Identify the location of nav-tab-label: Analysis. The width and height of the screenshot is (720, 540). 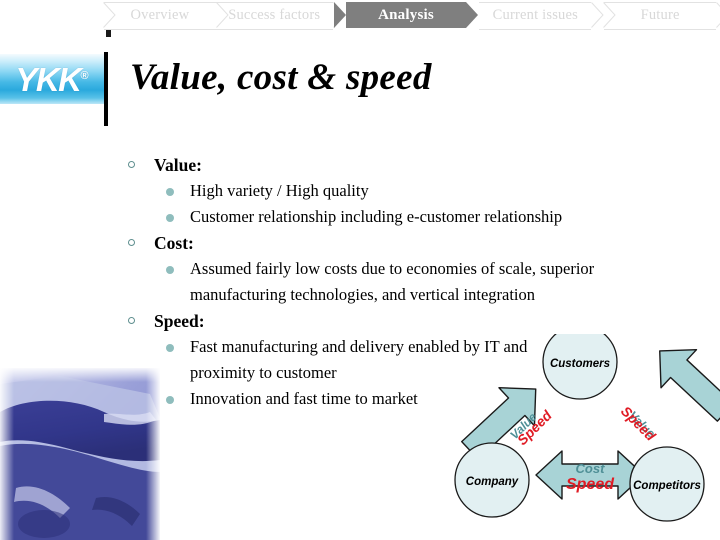
(406, 14).